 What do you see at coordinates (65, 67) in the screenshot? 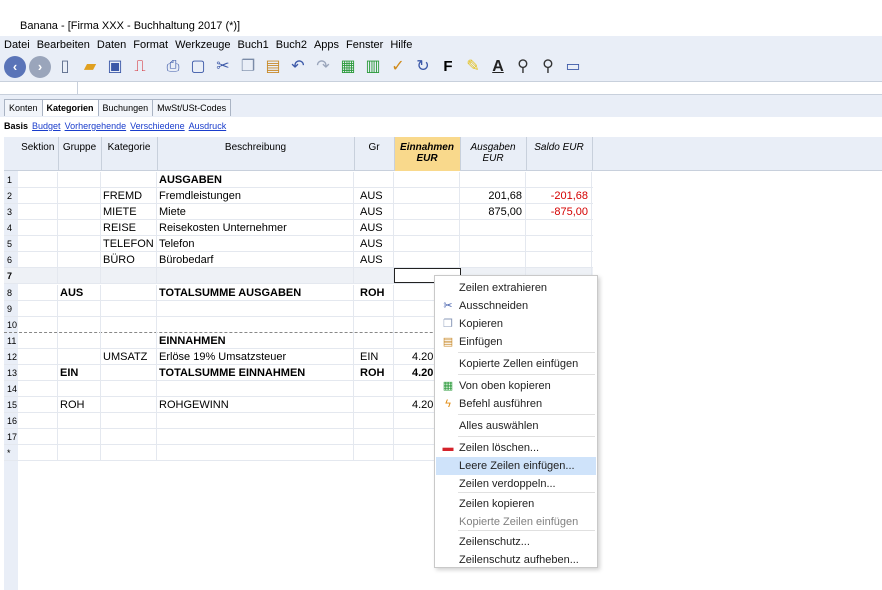
I see `new-file-icon: ▯` at bounding box center [65, 67].